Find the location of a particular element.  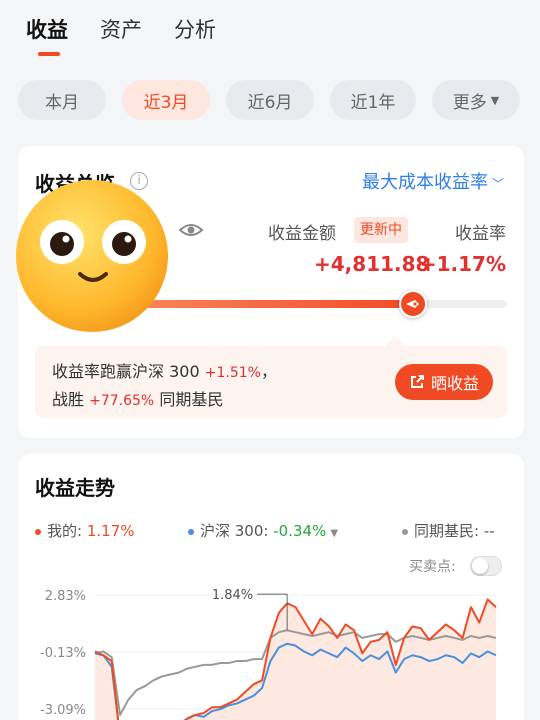

beat-index-value: +1.51% is located at coordinates (232, 373).